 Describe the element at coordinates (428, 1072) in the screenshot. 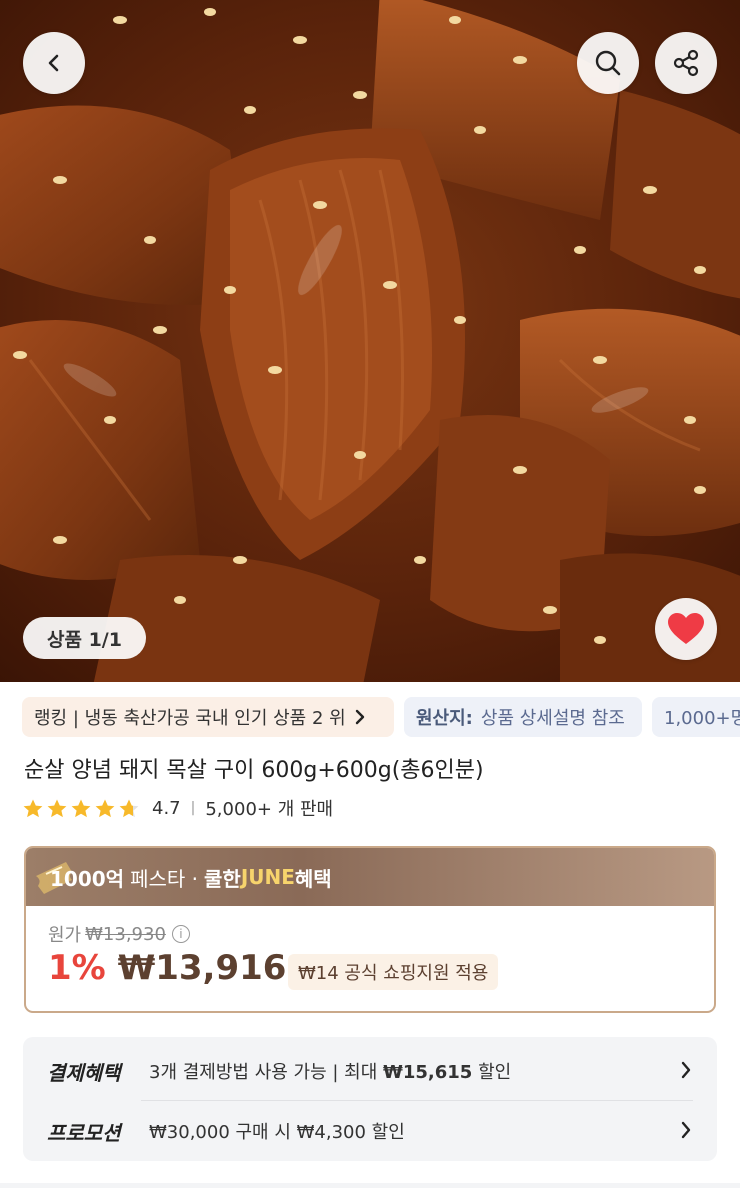

I see `payment-benefit-max: ₩15,615` at that location.